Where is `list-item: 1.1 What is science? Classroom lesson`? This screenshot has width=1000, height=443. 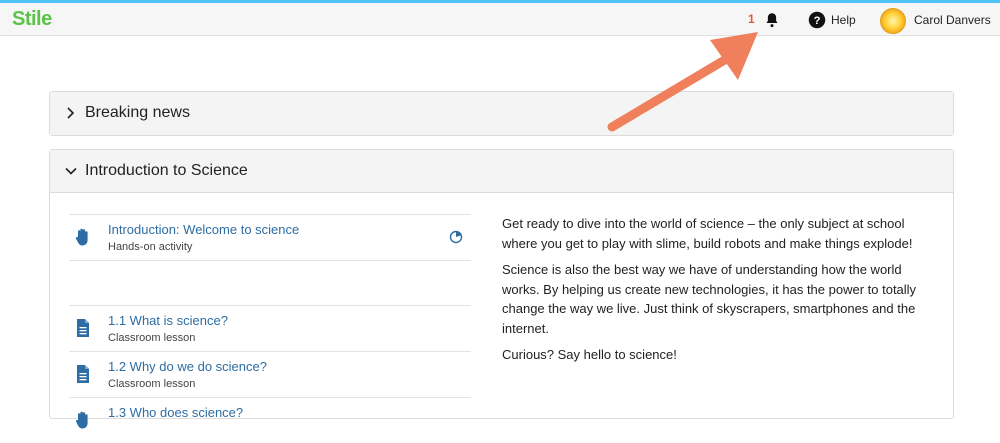
list-item: 1.1 What is science? Classroom lesson is located at coordinates (270, 328).